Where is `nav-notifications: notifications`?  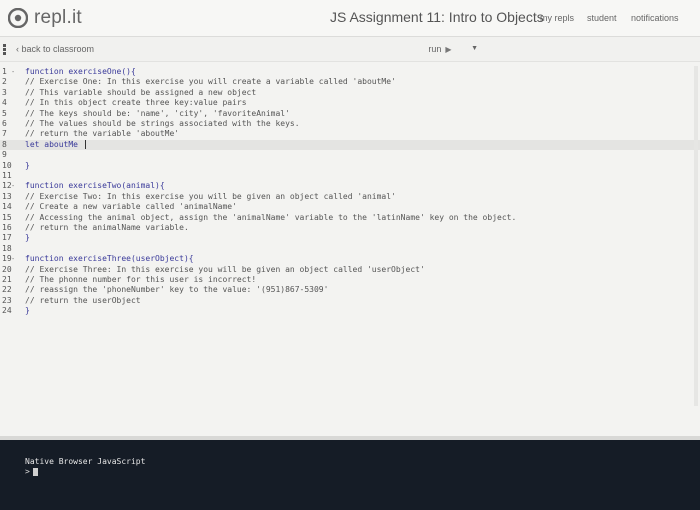 nav-notifications: notifications is located at coordinates (655, 18).